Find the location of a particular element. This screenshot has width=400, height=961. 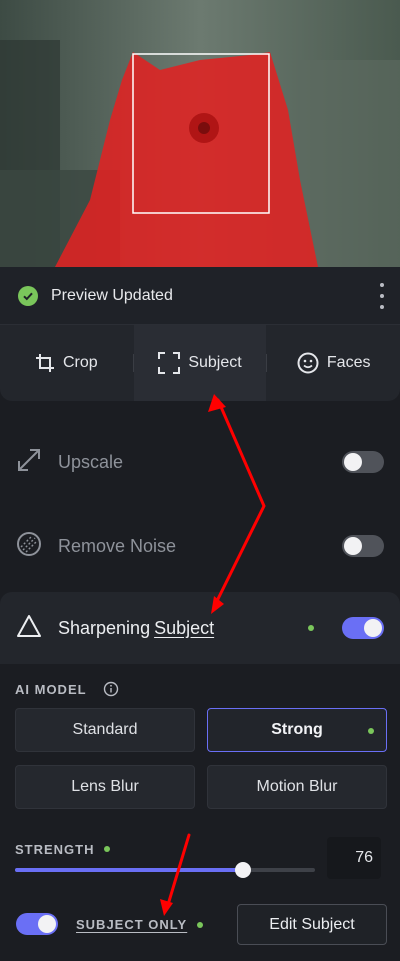

subject-frame-icon is located at coordinates (169, 363).